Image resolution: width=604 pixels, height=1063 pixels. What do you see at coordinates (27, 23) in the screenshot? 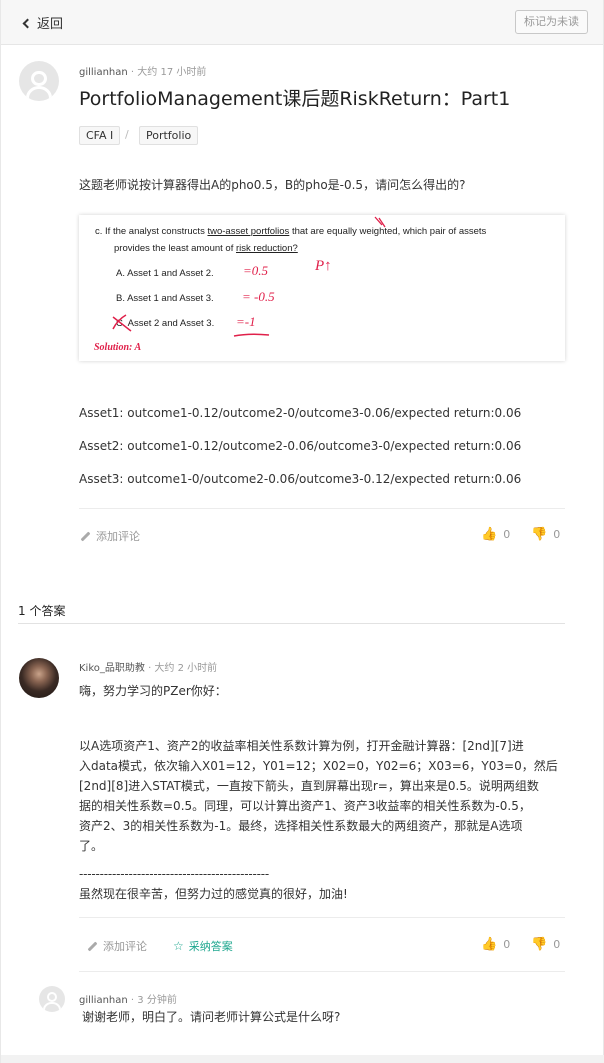
I see `chevron-left-icon` at bounding box center [27, 23].